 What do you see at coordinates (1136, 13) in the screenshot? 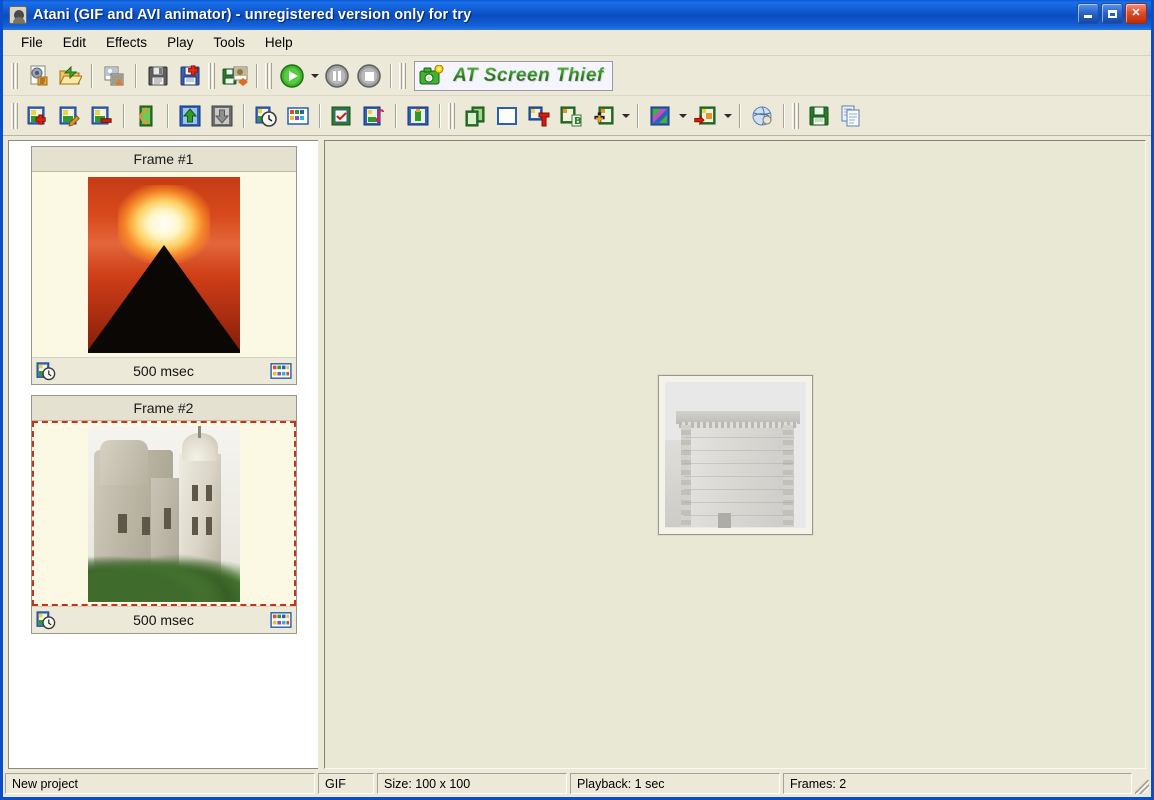
I see `close-button: ✕` at bounding box center [1136, 13].